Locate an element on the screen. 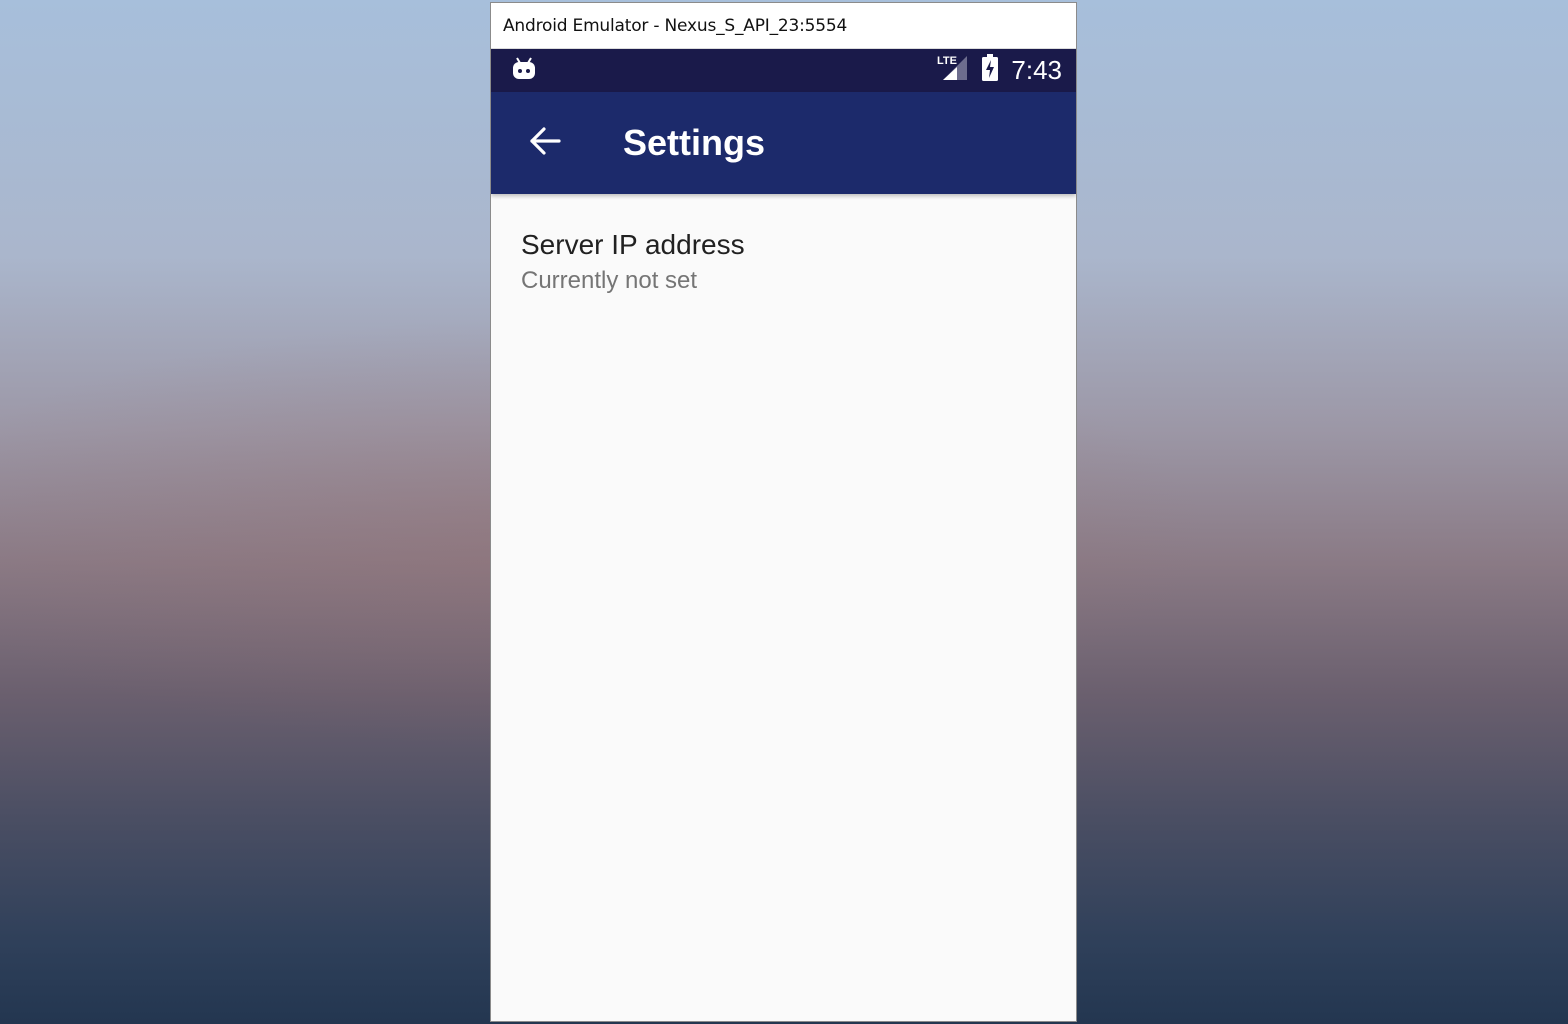 The height and width of the screenshot is (1024, 1568). preference-summary: Currently not set is located at coordinates (609, 280).